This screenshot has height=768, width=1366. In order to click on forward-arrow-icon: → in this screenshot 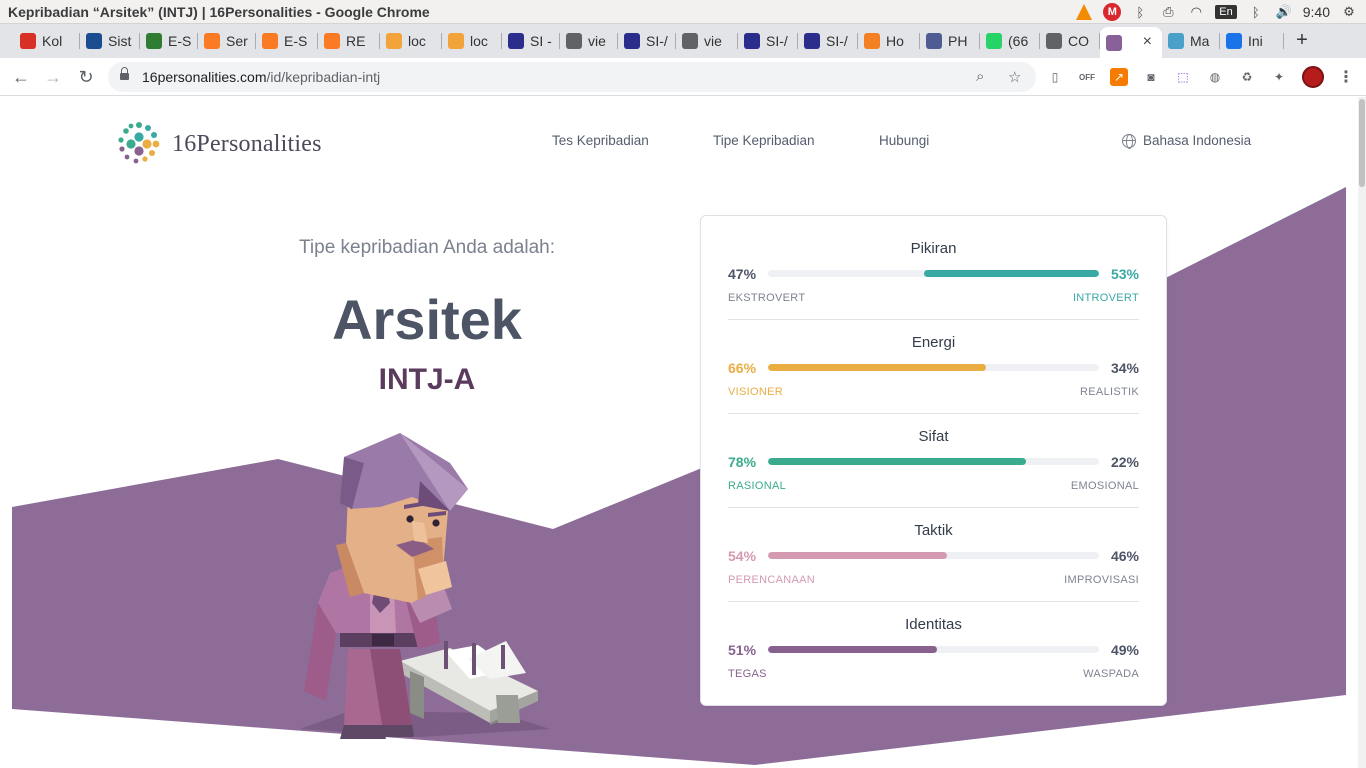, I will do `click(53, 77)`.